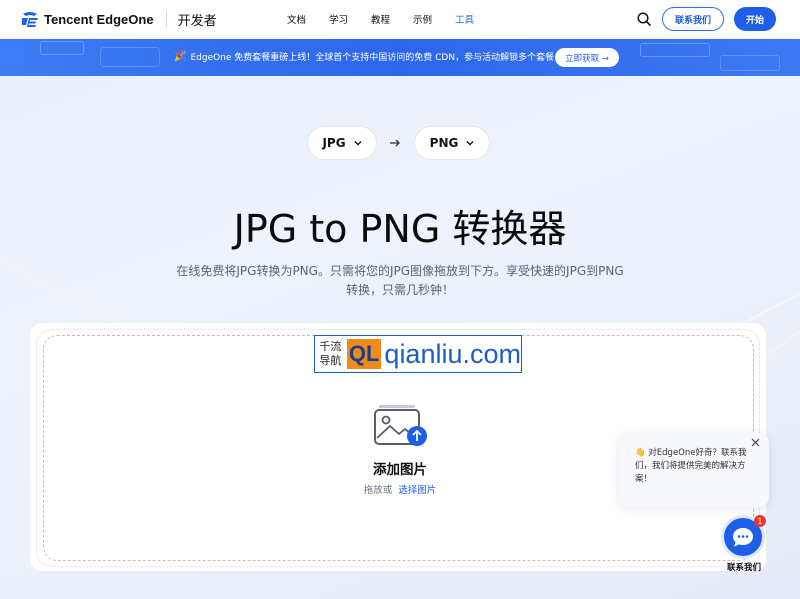 The image size is (800, 599). I want to click on edgeone-logo-icon, so click(30, 19).